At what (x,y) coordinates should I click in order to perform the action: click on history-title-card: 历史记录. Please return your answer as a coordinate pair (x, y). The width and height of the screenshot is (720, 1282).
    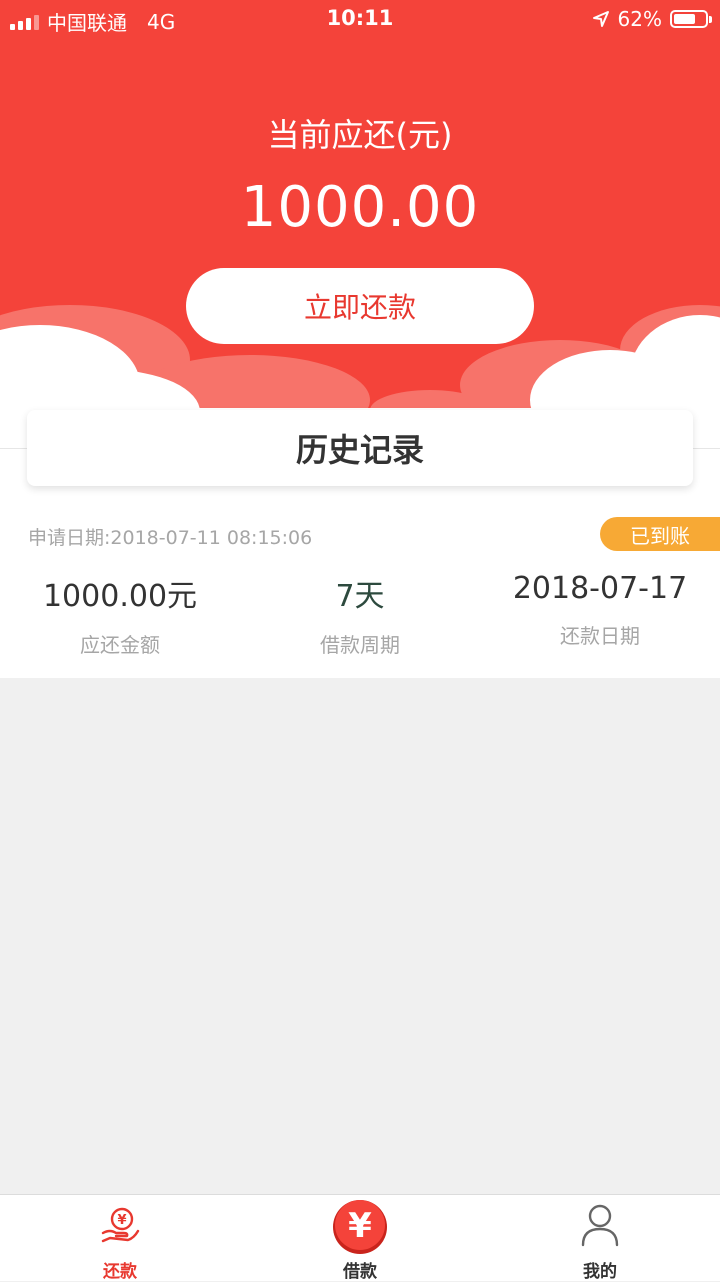
    Looking at the image, I should click on (360, 448).